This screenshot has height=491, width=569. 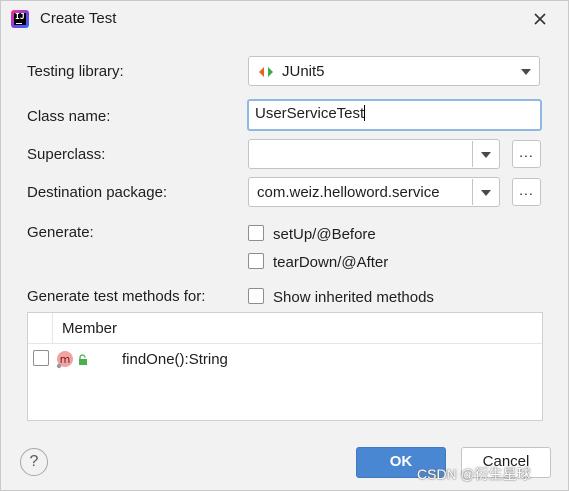 What do you see at coordinates (394, 71) in the screenshot?
I see `testing-library-select: JUnit5` at bounding box center [394, 71].